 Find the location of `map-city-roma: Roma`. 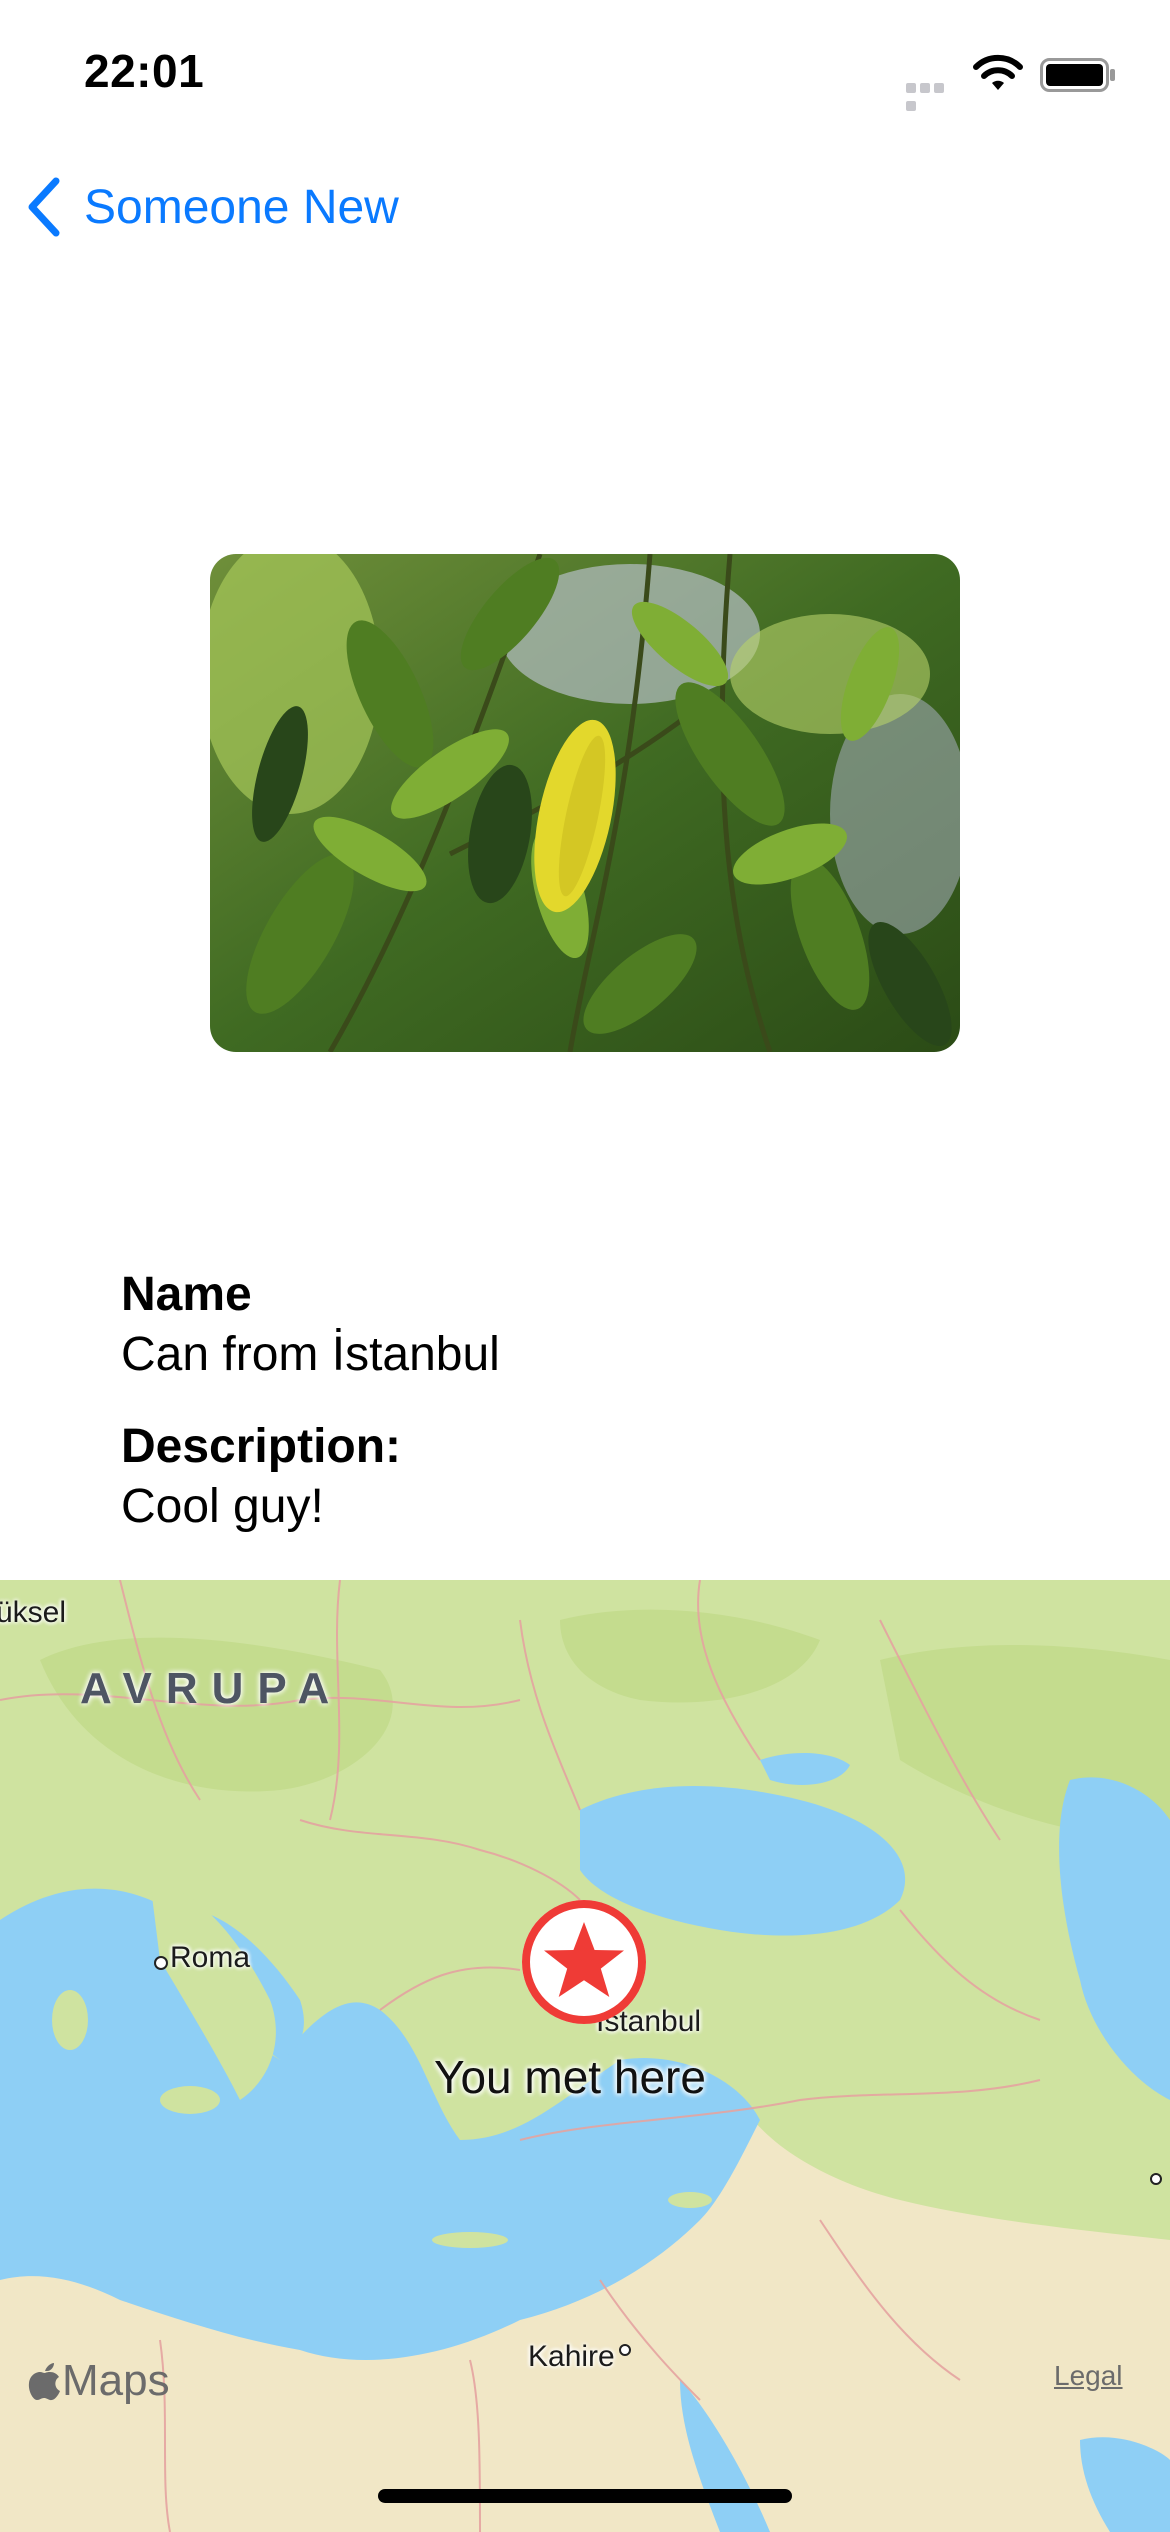

map-city-roma: Roma is located at coordinates (202, 1958).